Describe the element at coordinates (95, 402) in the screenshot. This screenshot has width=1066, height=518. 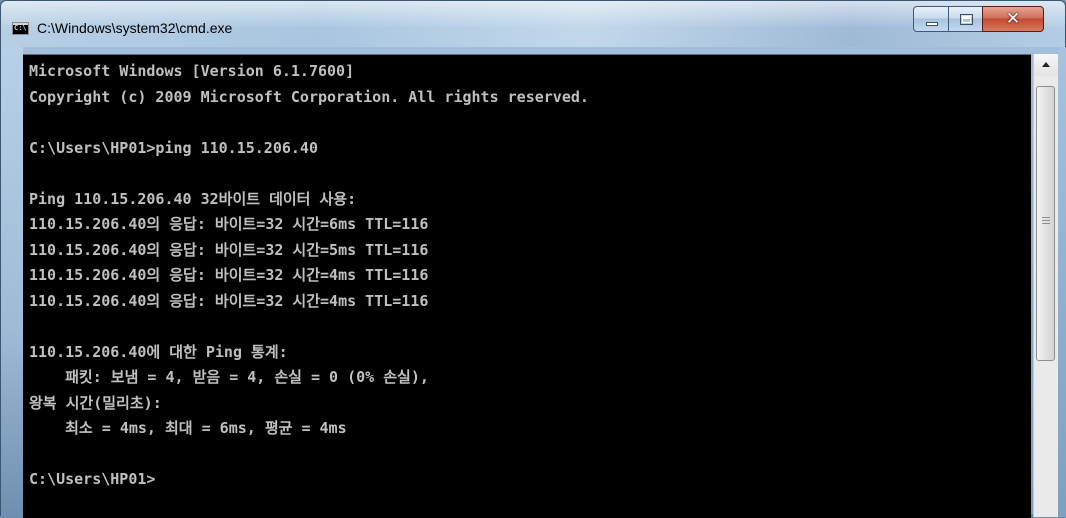
I see `console-line: 왕복 시간(밀리초):` at that location.